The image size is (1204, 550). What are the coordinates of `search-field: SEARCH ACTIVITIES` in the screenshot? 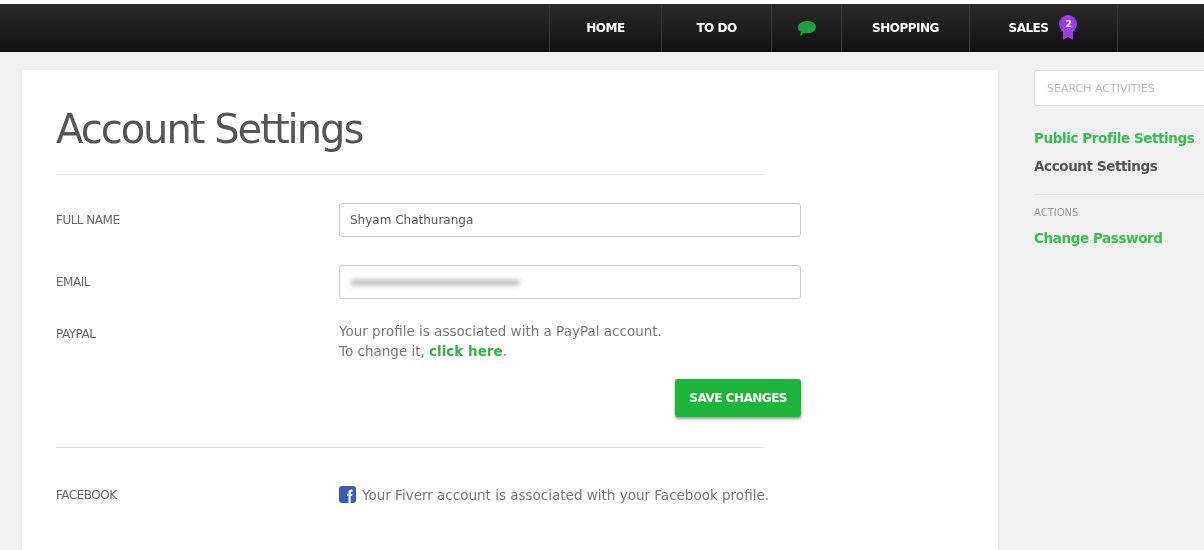 It's located at (1119, 88).